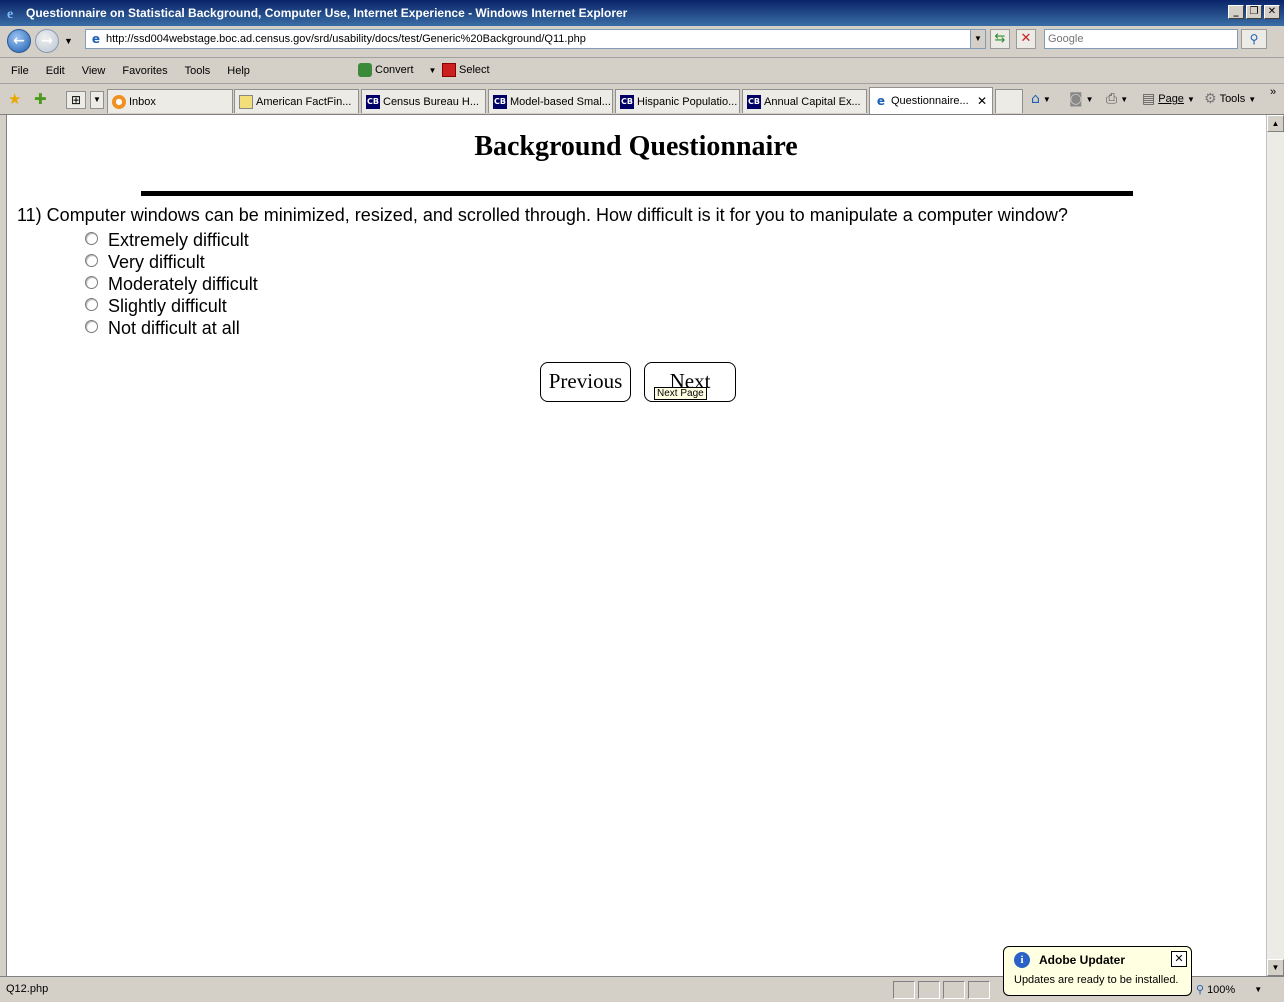  What do you see at coordinates (1041, 99) in the screenshot?
I see `home-button: ⌂ ▼` at bounding box center [1041, 99].